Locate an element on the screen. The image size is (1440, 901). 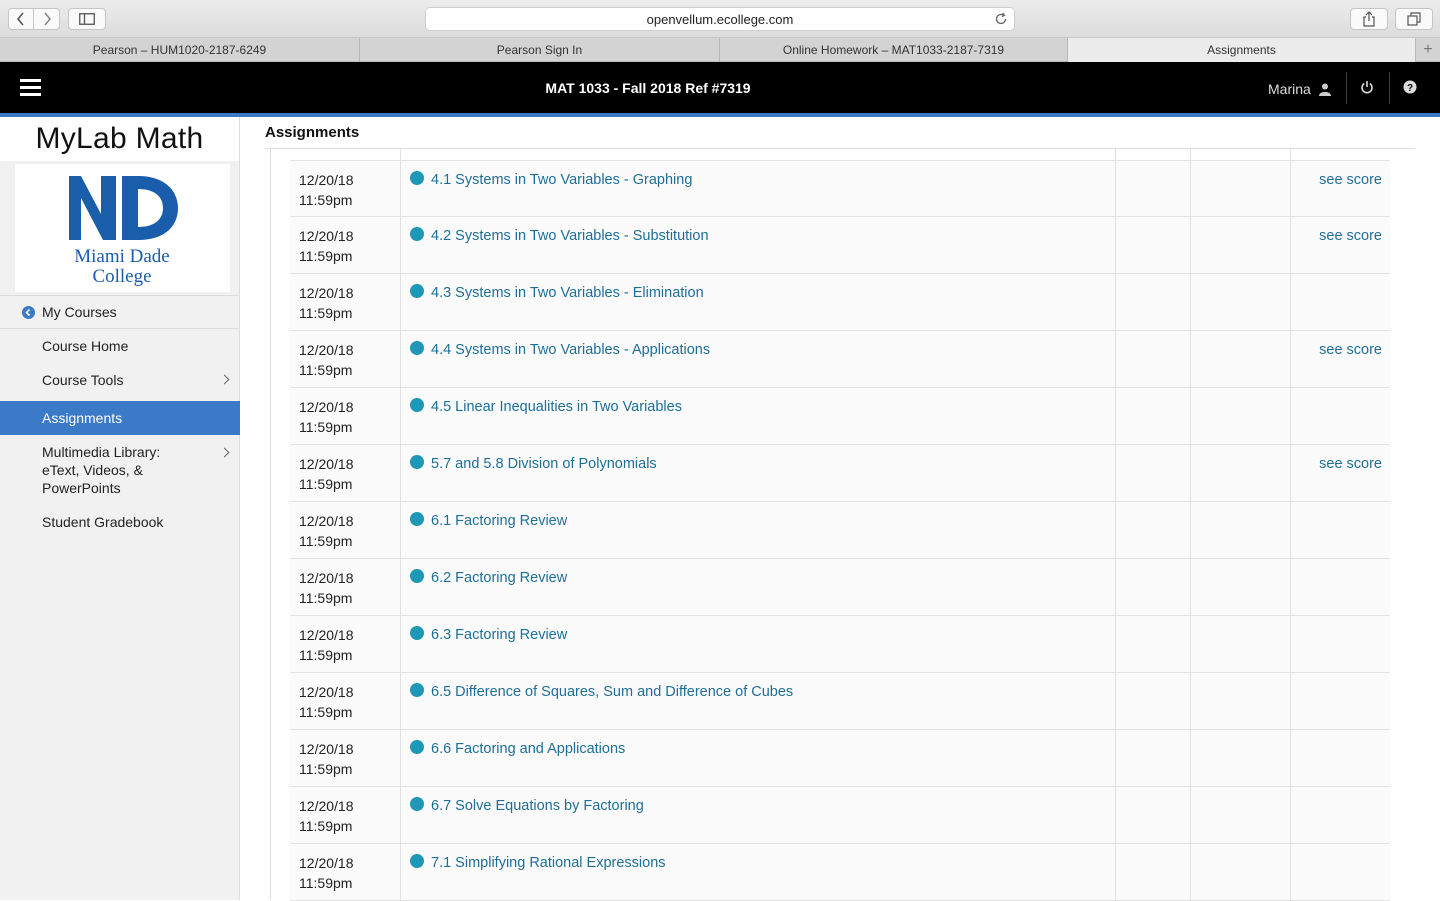
help-icon: ? is located at coordinates (1410, 87).